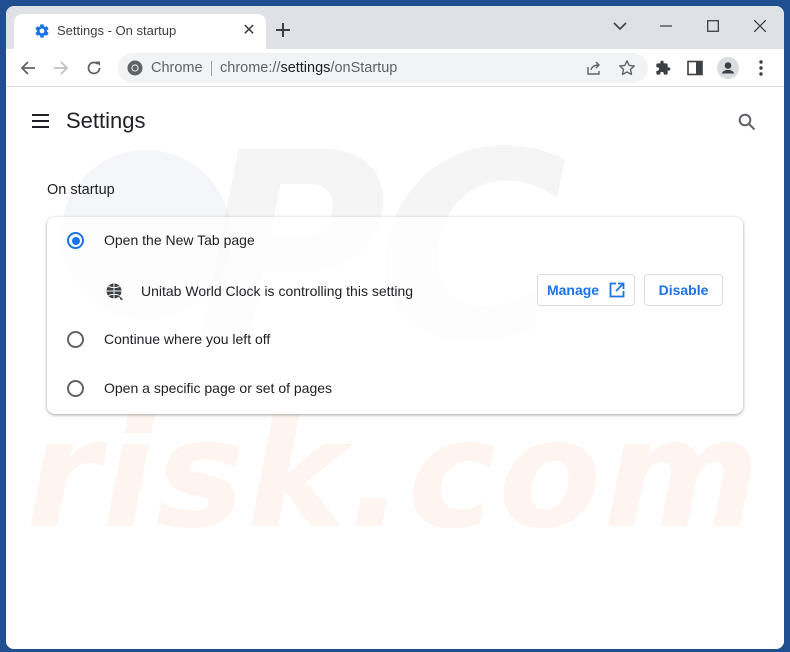 The height and width of the screenshot is (652, 790). I want to click on gear-icon, so click(42, 31).